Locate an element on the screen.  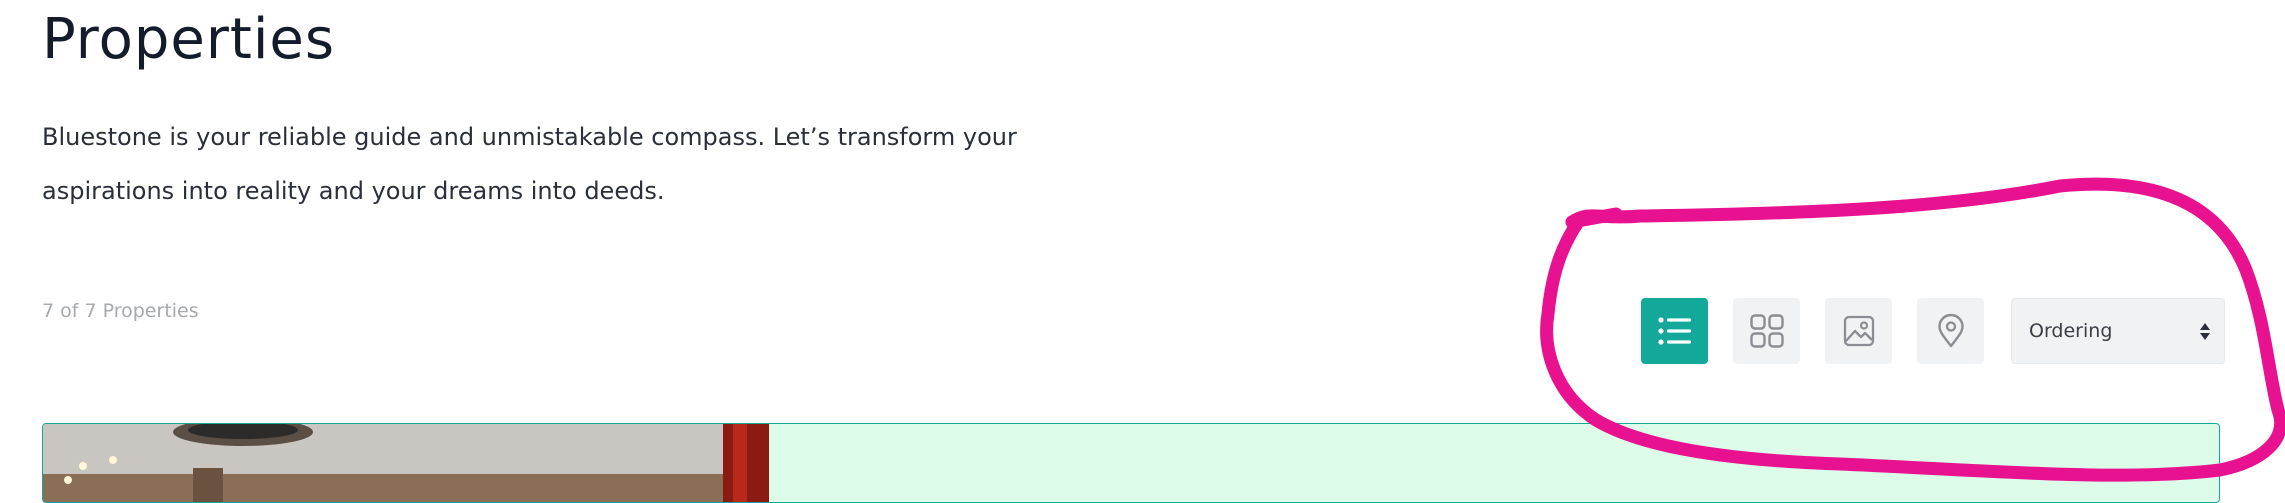
grid-view-button is located at coordinates (1766, 331).